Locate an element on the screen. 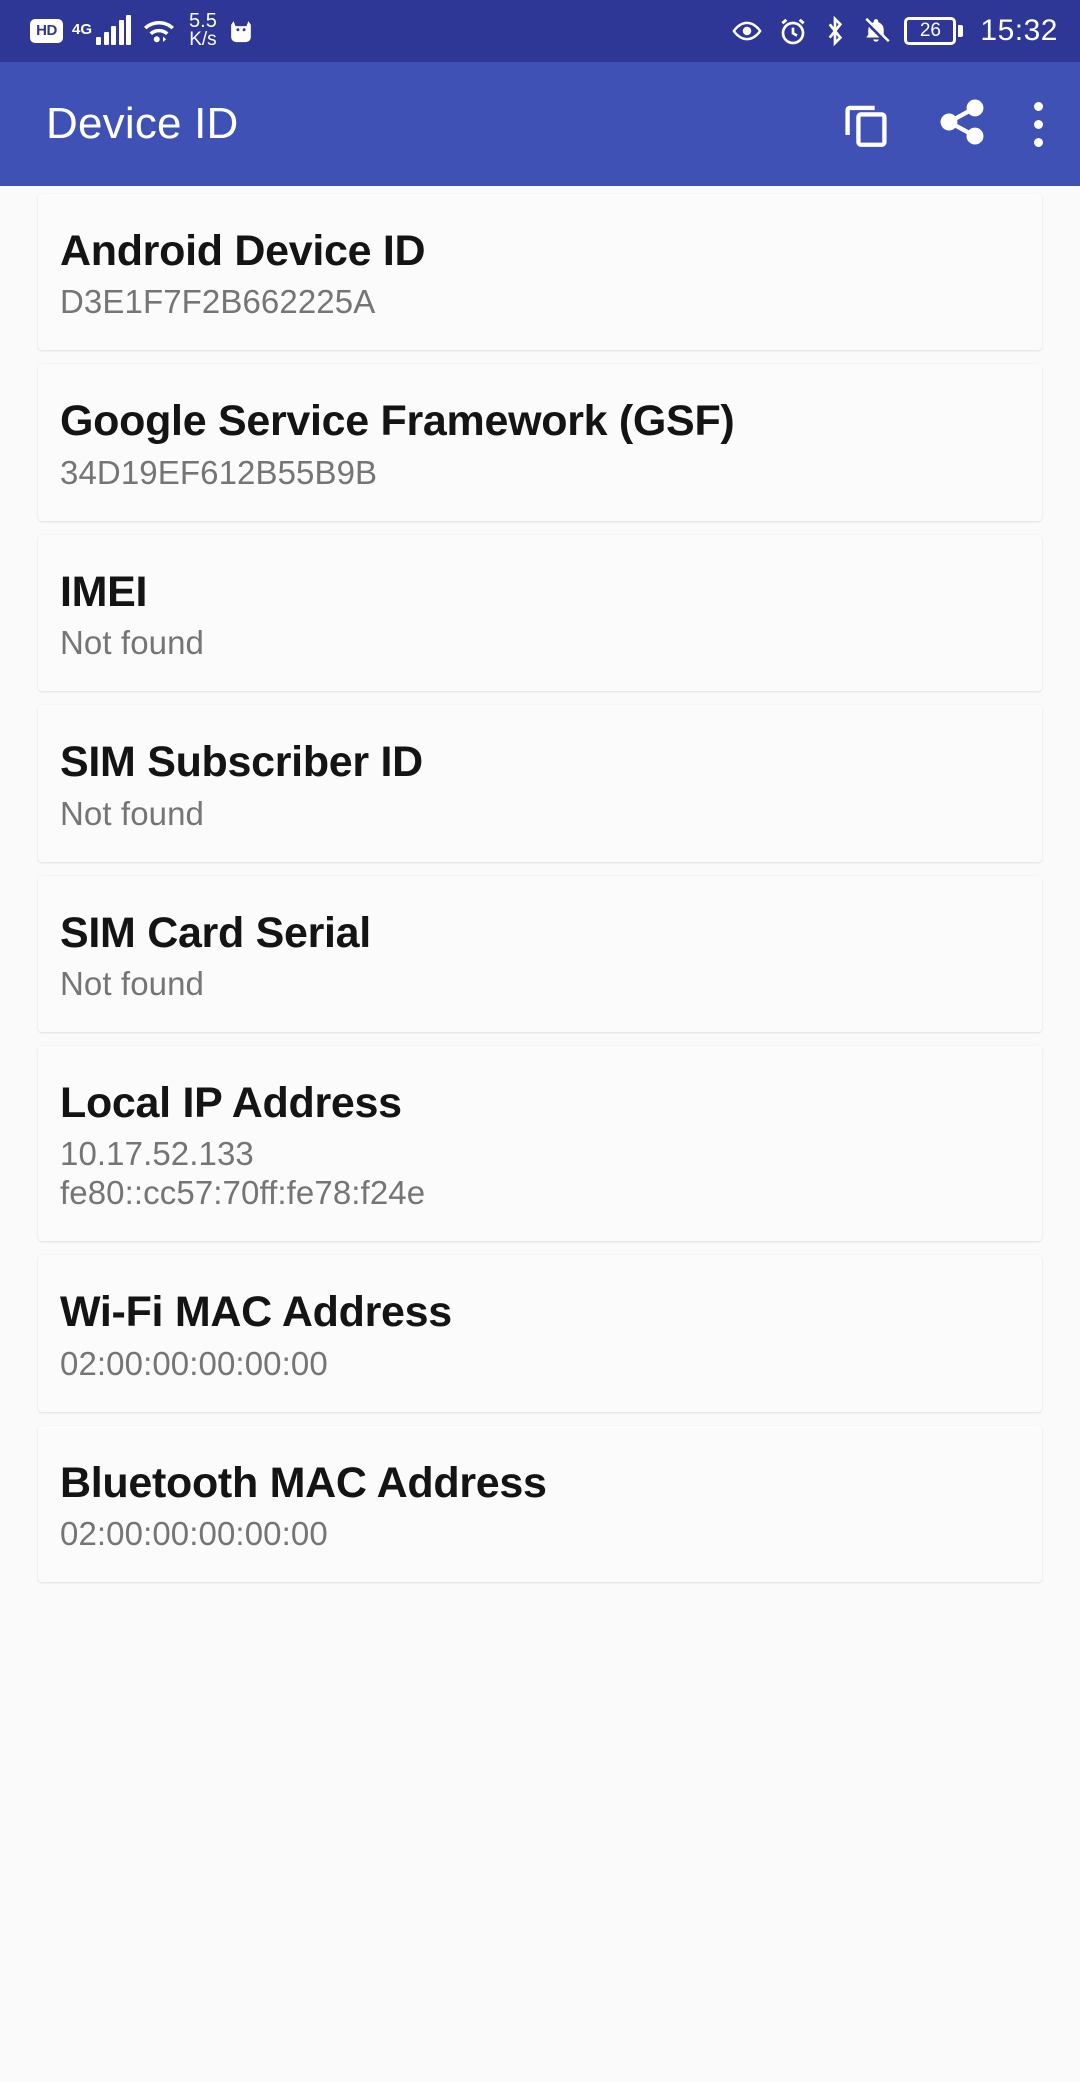  hd-voice-icon: HD is located at coordinates (46, 30).